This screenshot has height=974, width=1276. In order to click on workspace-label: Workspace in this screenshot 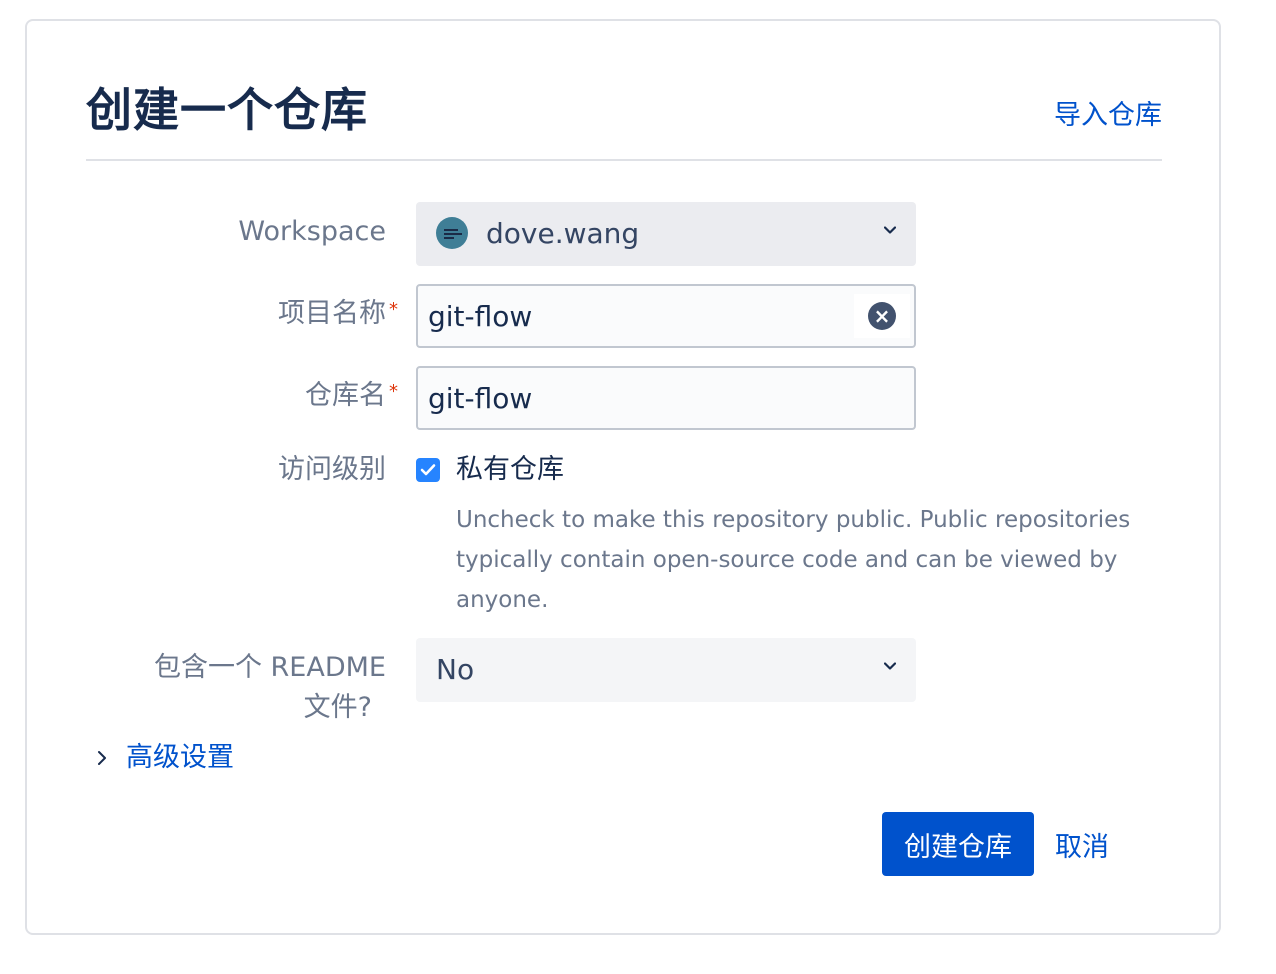, I will do `click(312, 232)`.